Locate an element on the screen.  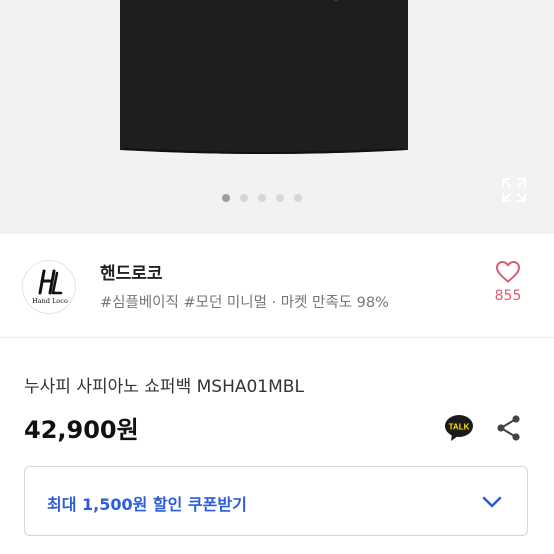
like-count: 855 is located at coordinates (508, 296).